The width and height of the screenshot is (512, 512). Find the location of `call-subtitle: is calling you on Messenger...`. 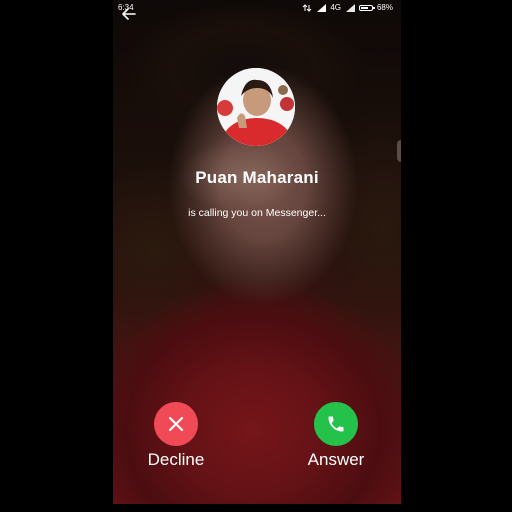

call-subtitle: is calling you on Messenger... is located at coordinates (257, 213).